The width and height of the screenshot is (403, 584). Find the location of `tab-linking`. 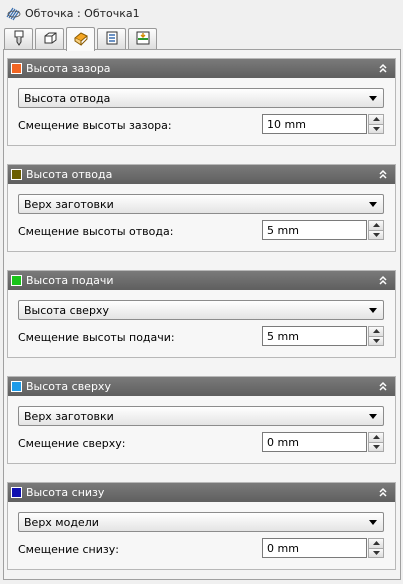

tab-linking is located at coordinates (142, 39).